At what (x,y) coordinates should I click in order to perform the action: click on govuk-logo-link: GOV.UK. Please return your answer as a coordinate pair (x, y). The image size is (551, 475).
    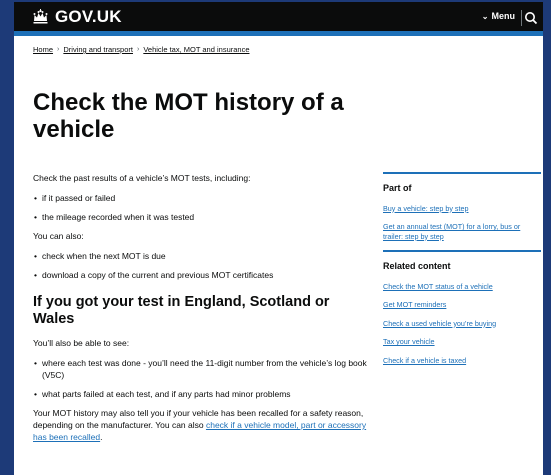
    Looking at the image, I should click on (77, 17).